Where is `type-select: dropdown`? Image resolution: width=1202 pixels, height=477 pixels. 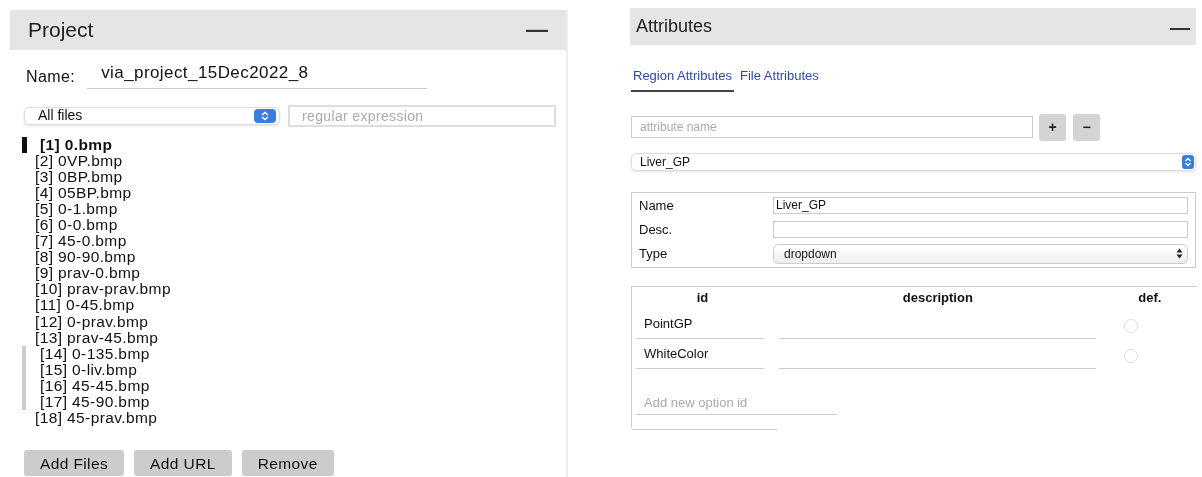
type-select: dropdown is located at coordinates (980, 253).